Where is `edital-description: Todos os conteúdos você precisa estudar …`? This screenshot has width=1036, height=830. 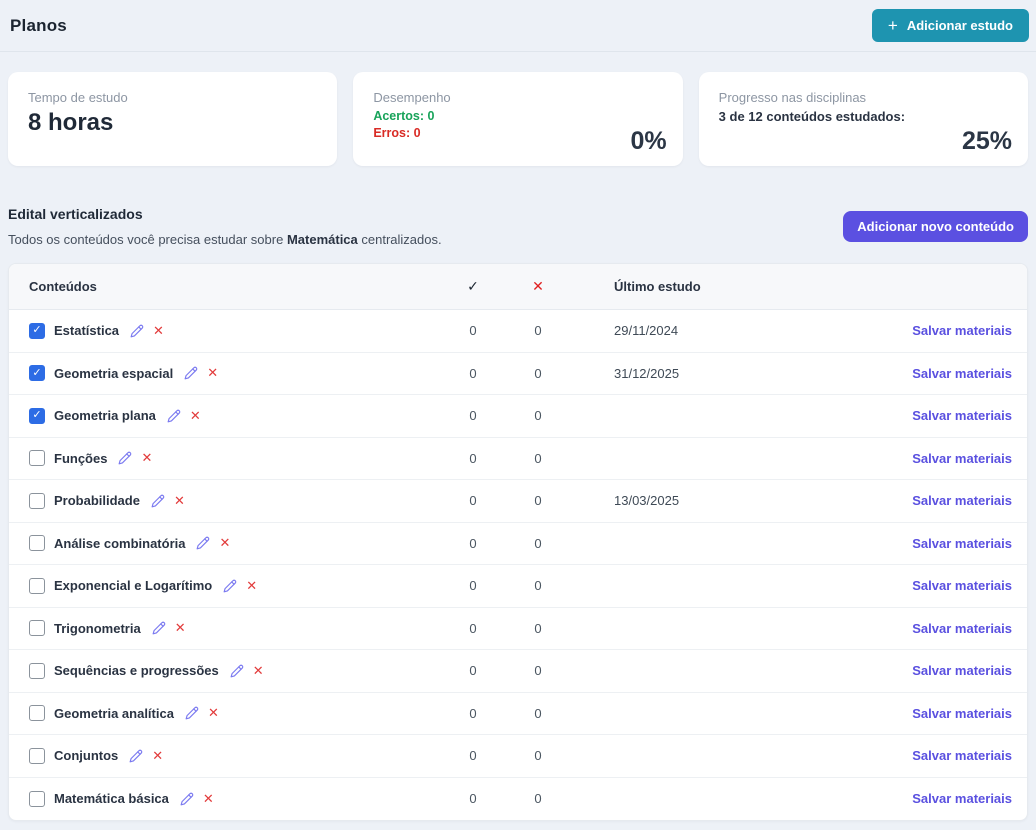
edital-description: Todos os conteúdos você precisa estudar … is located at coordinates (225, 239).